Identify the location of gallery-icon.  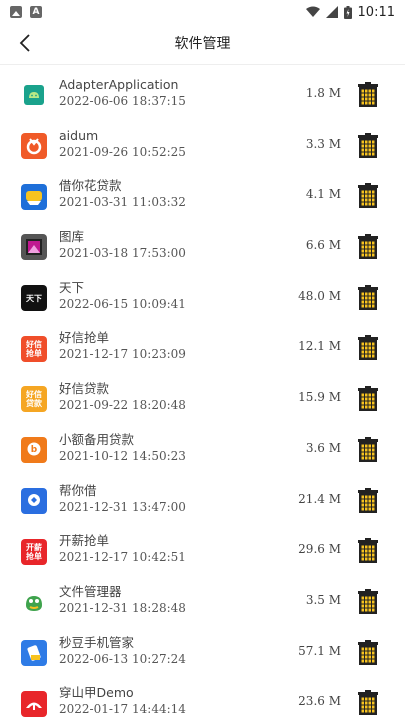
(34, 247).